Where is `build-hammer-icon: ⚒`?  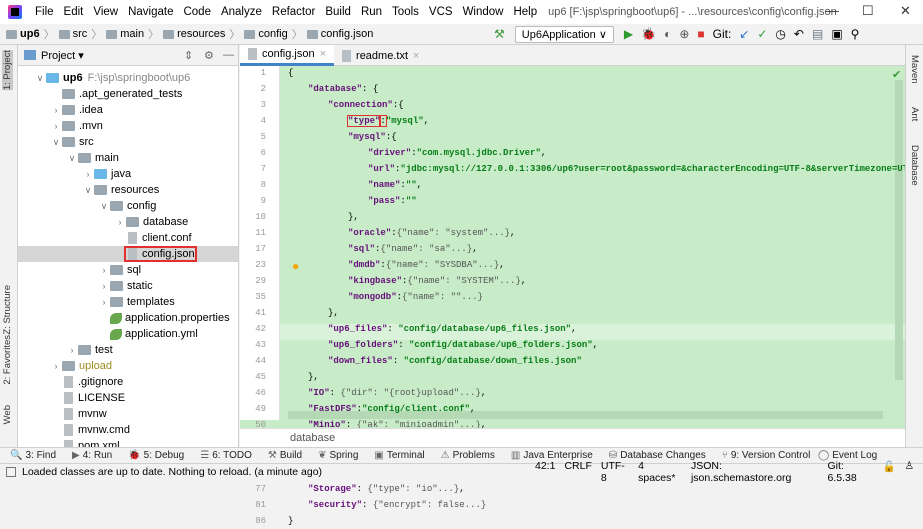
build-hammer-icon: ⚒ is located at coordinates (499, 34).